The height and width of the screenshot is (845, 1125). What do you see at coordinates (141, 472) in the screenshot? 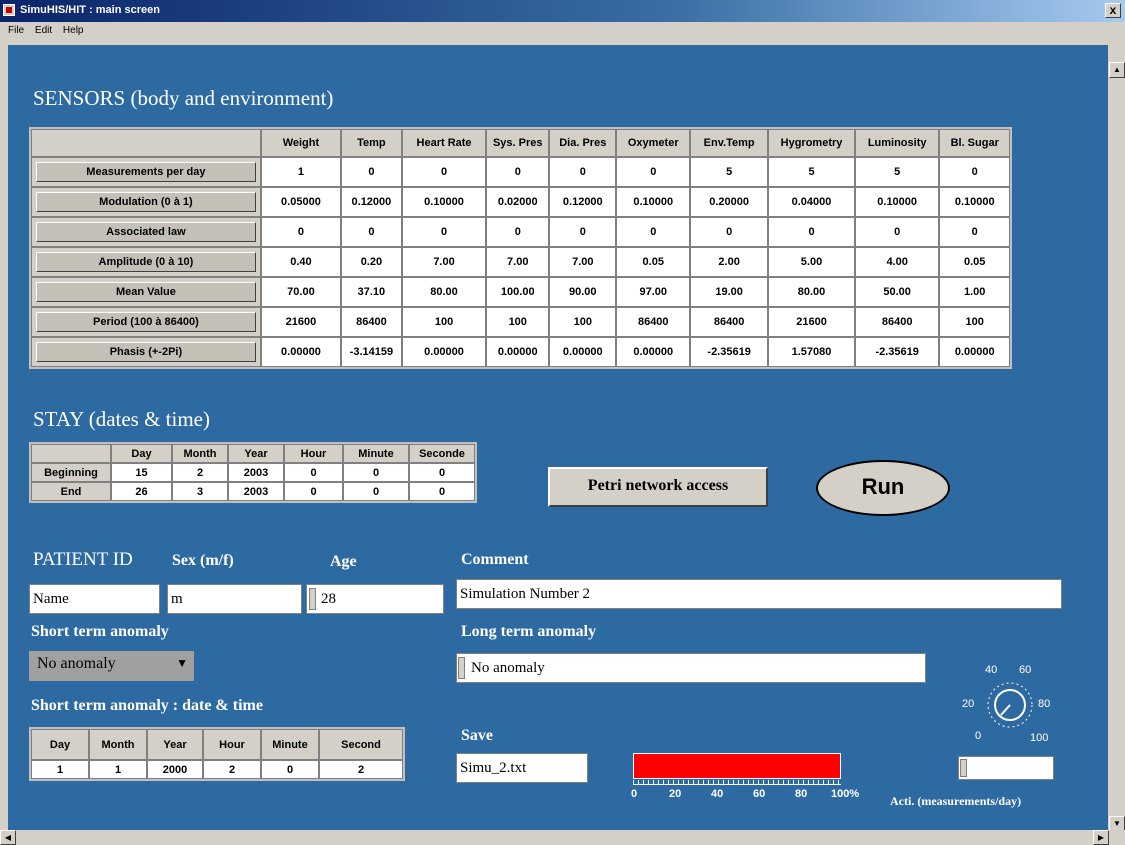
I see `stay-cell: 15` at bounding box center [141, 472].